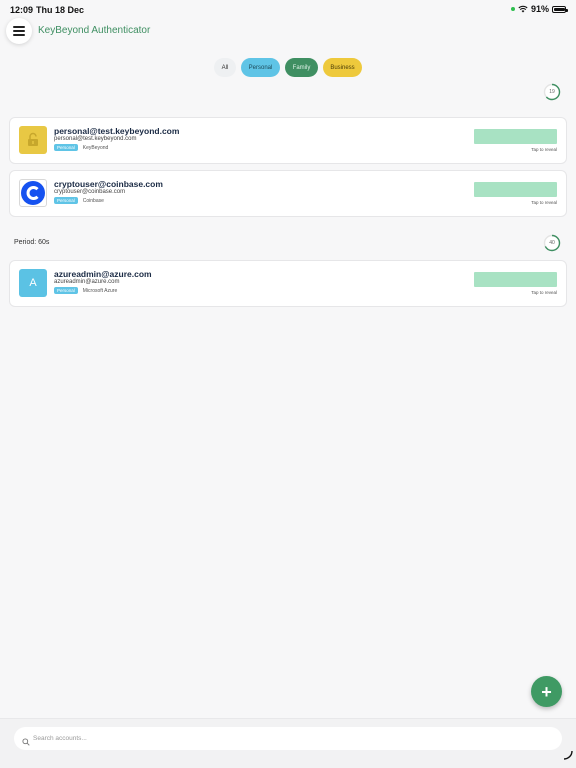  Describe the element at coordinates (288, 10) in the screenshot. I see `status-bar: 12:09 Thu 18 Dec 91%` at that location.